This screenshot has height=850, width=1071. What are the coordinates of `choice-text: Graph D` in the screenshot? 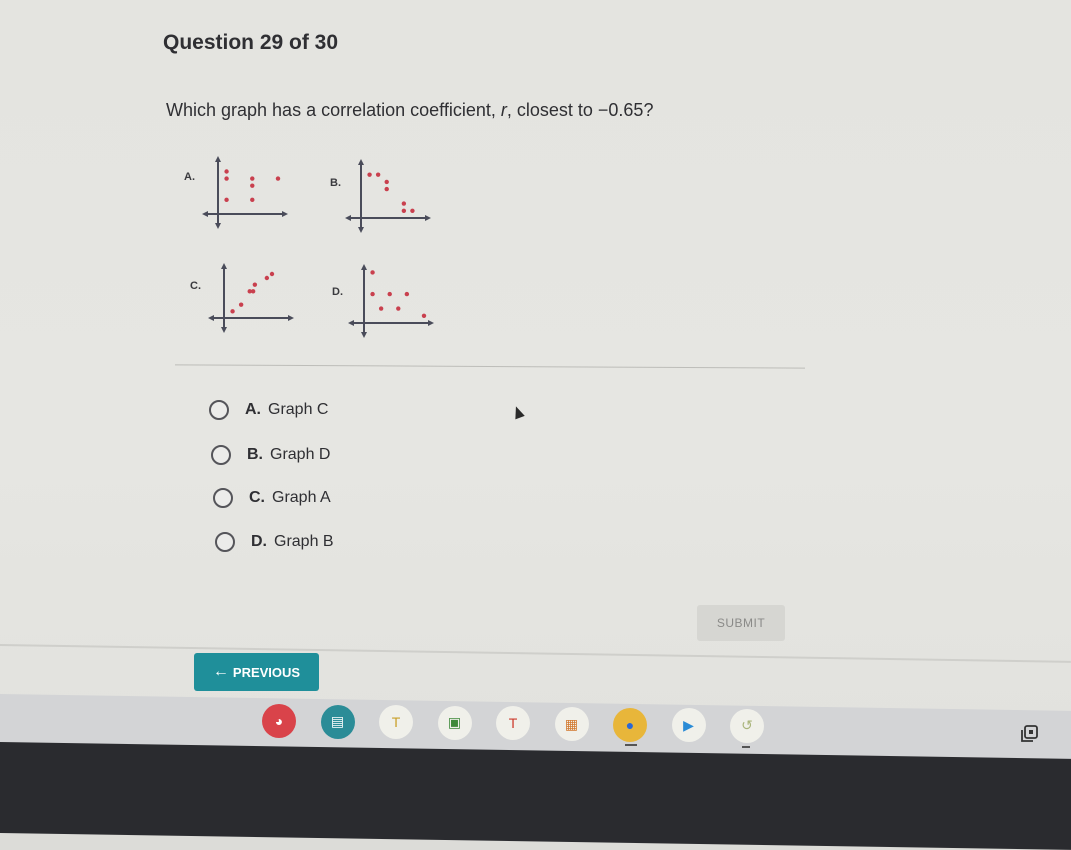 It's located at (300, 454).